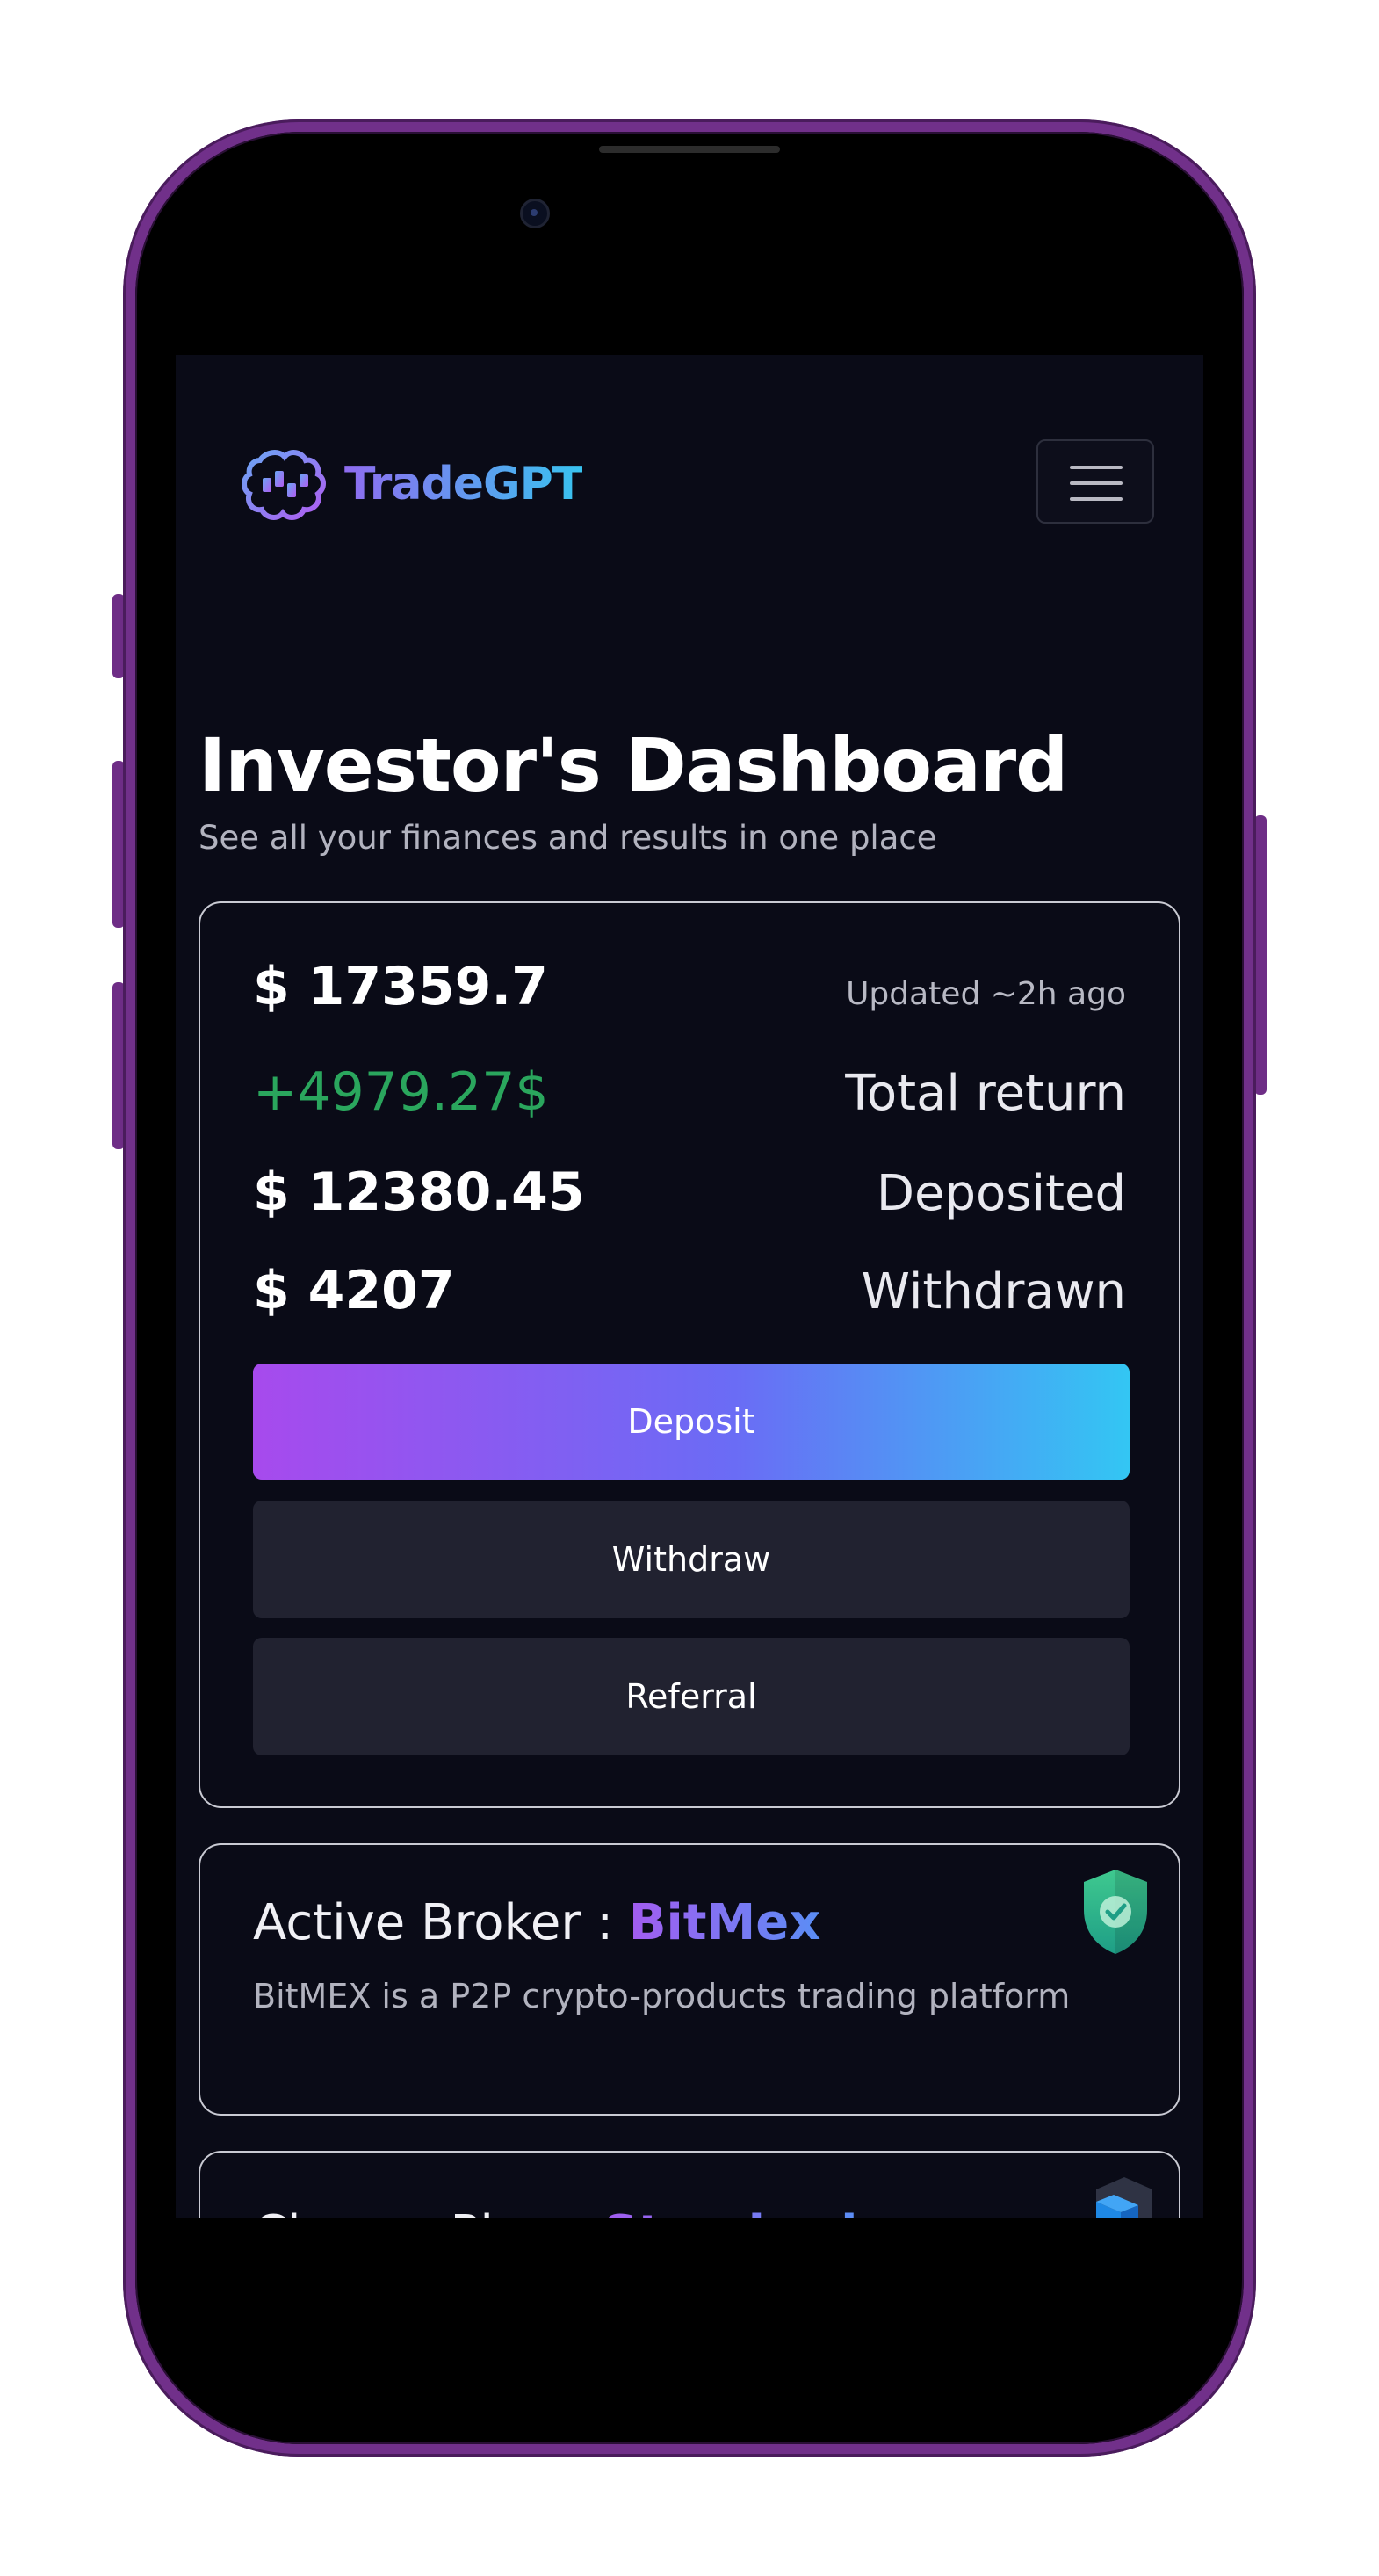 Image resolution: width=1379 pixels, height=2576 pixels. What do you see at coordinates (428, 2211) in the screenshot?
I see `plan-prefix: Choose Plan :` at bounding box center [428, 2211].